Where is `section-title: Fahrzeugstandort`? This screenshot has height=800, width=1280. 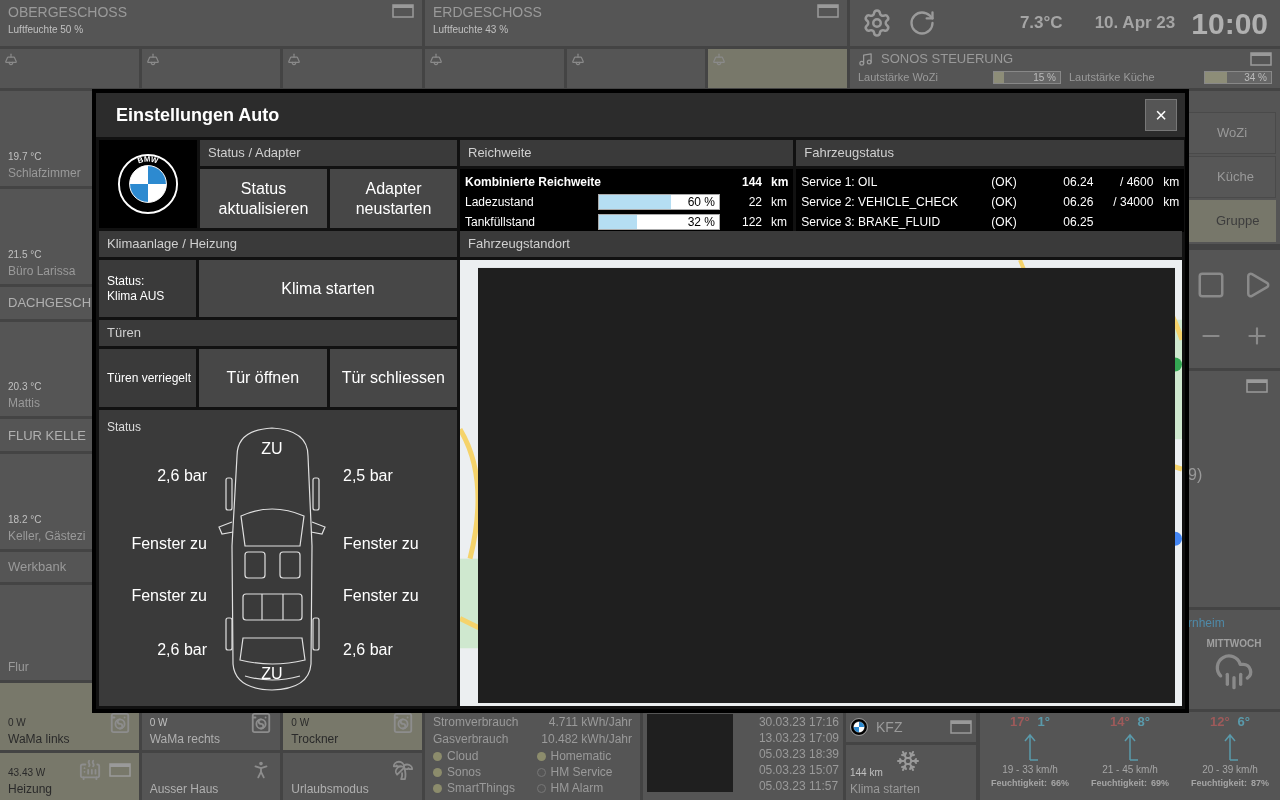
section-title: Fahrzeugstandort is located at coordinates (519, 244).